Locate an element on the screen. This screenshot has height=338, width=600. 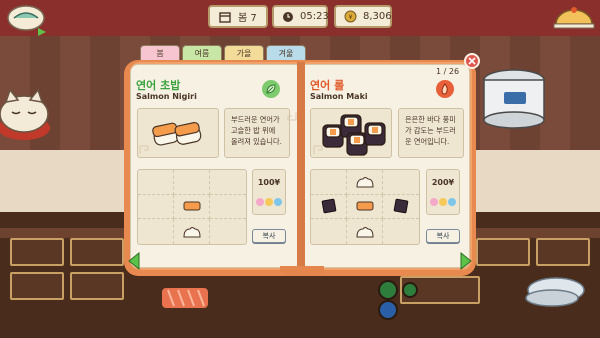
recipe-title-ko: 연어 롤 is located at coordinates (327, 85).